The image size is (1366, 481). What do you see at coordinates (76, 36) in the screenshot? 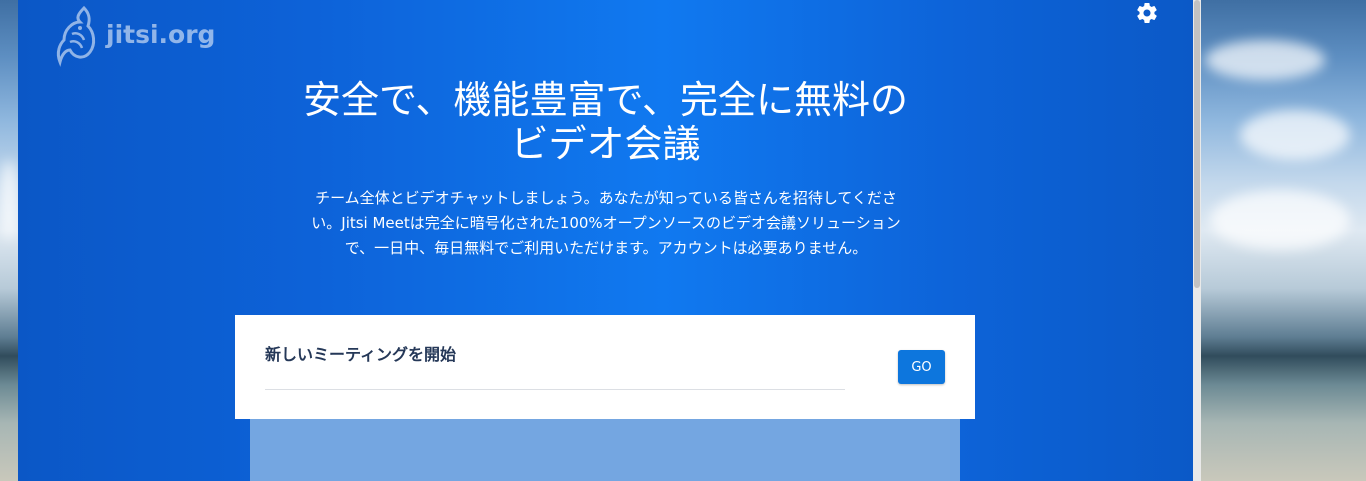
I see `jitsi-logo-icon` at bounding box center [76, 36].